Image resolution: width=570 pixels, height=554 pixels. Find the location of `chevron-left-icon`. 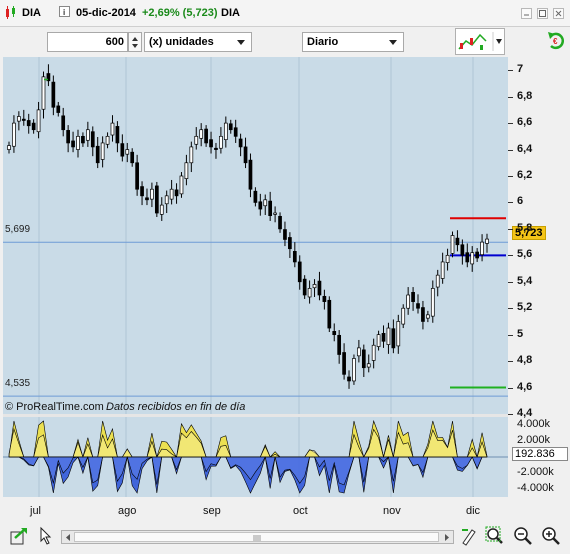

chevron-left-icon is located at coordinates (68, 539).